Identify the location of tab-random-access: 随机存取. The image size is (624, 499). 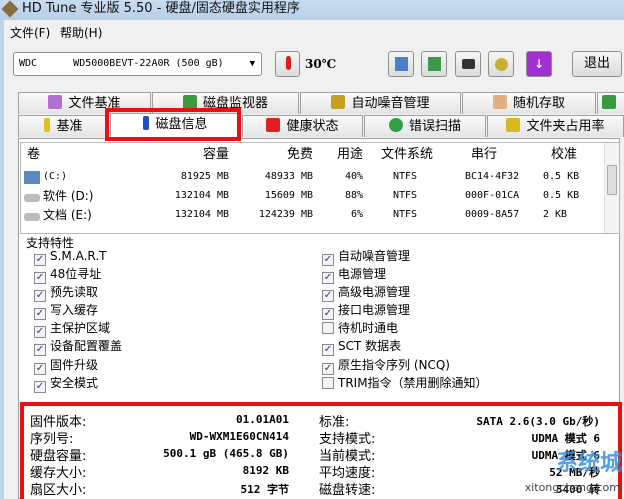
(529, 103).